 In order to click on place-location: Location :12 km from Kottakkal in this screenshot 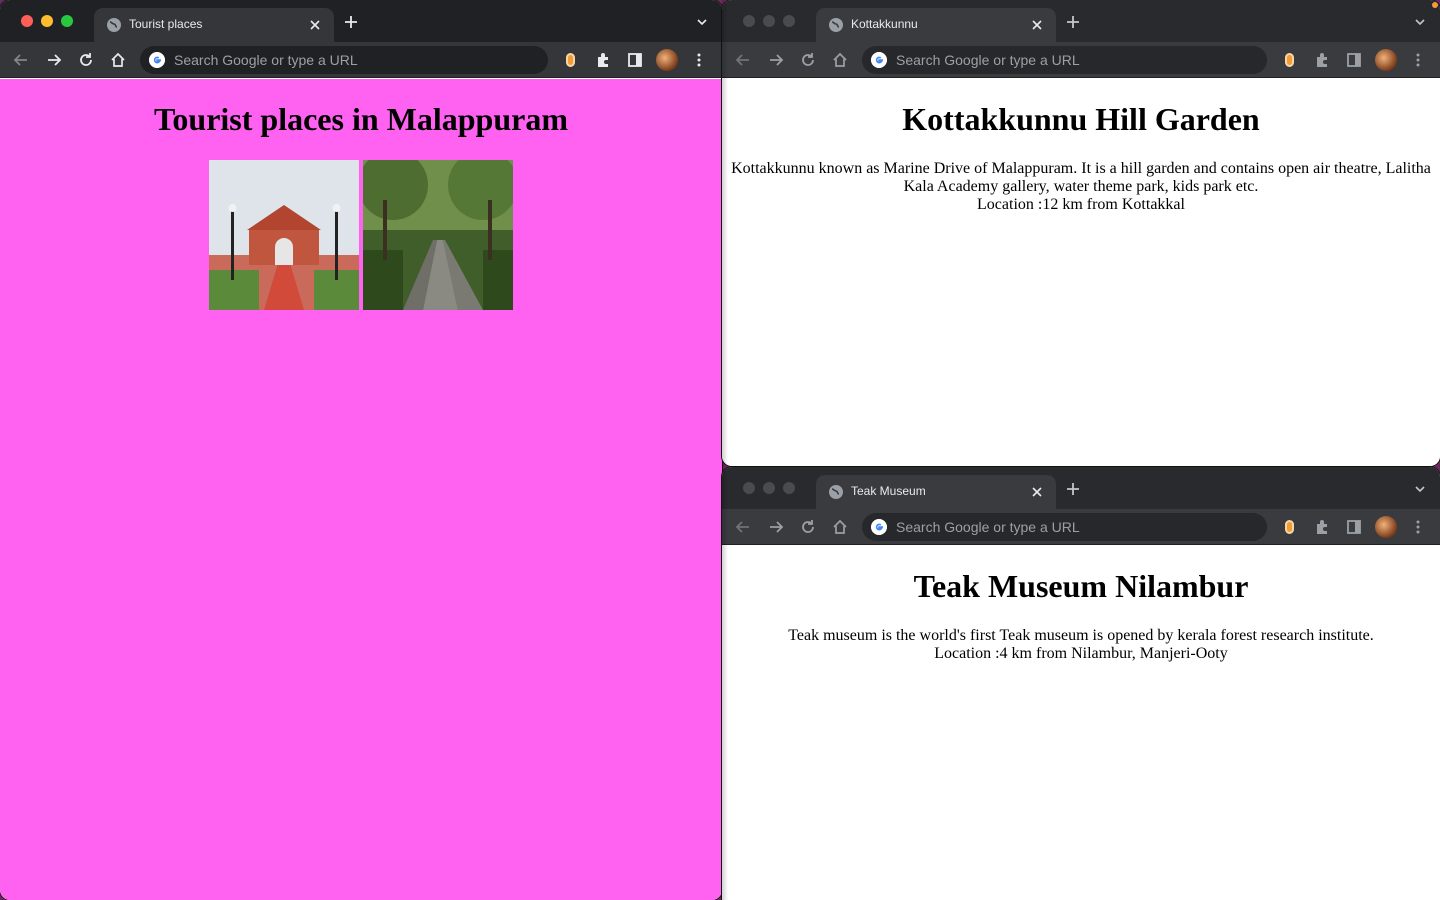, I will do `click(1081, 204)`.